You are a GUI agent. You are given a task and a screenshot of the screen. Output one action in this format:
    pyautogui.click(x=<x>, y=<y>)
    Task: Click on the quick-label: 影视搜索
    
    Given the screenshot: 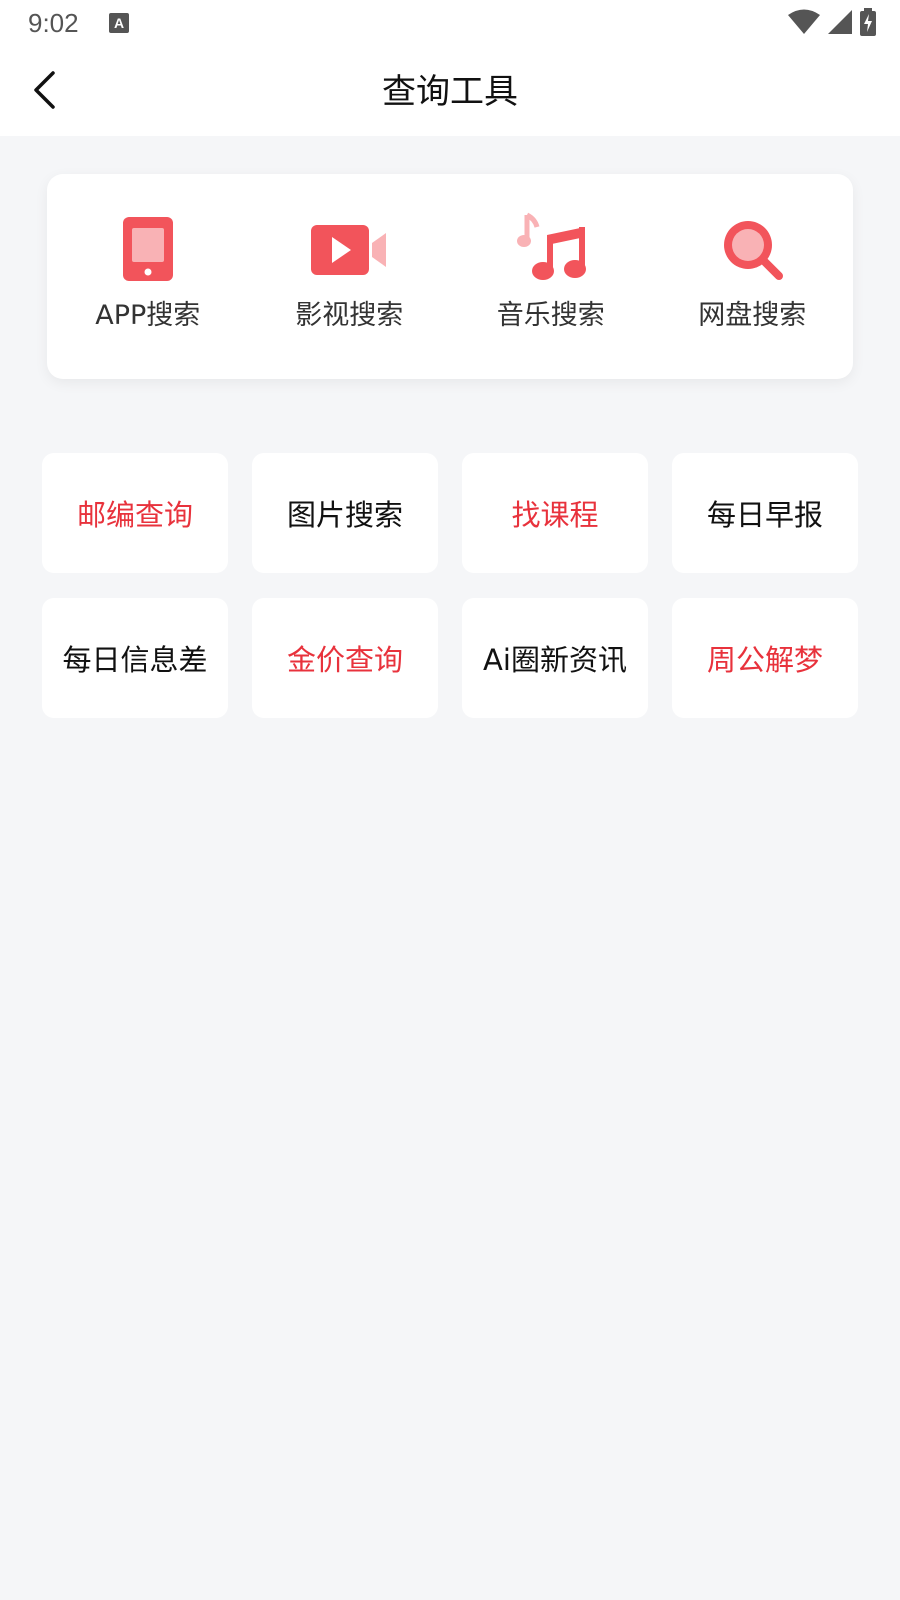 What is the action you would take?
    pyautogui.click(x=349, y=315)
    